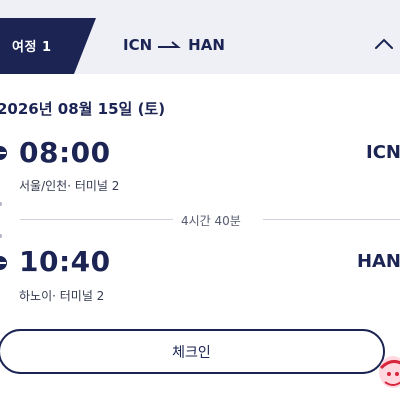  Describe the element at coordinates (96, 219) in the screenshot. I see `duration-divider-left` at that location.